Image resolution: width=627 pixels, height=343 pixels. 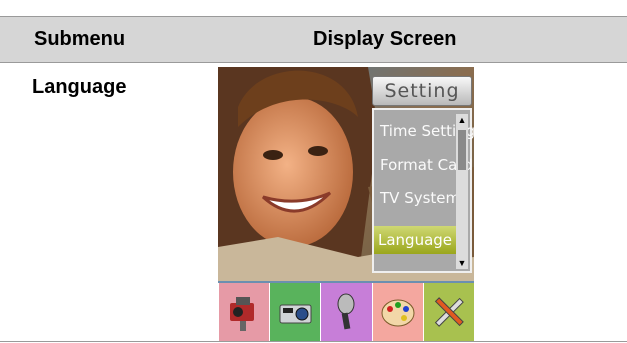 I want to click on table-header-row: Submenu Display Screen, so click(x=313, y=39).